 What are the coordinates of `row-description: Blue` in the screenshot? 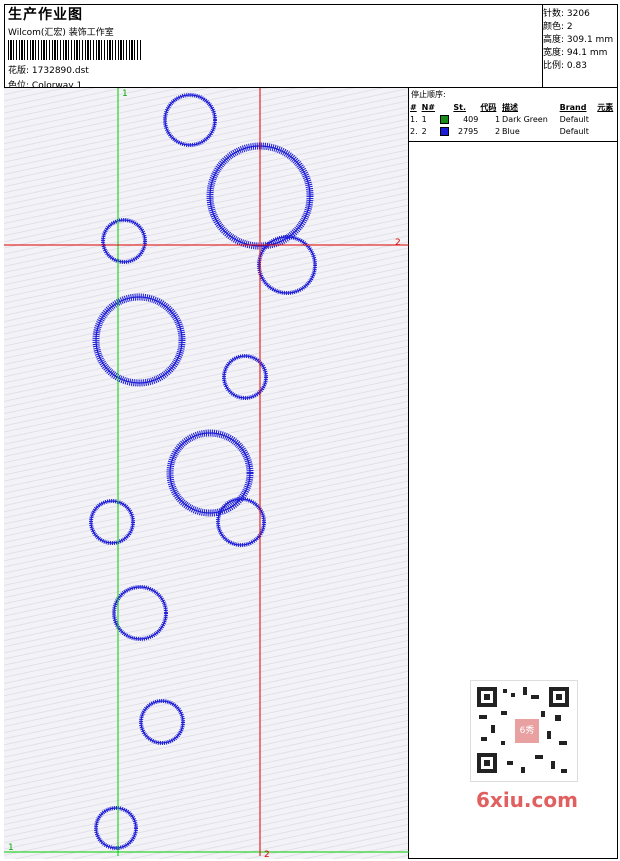 It's located at (511, 131).